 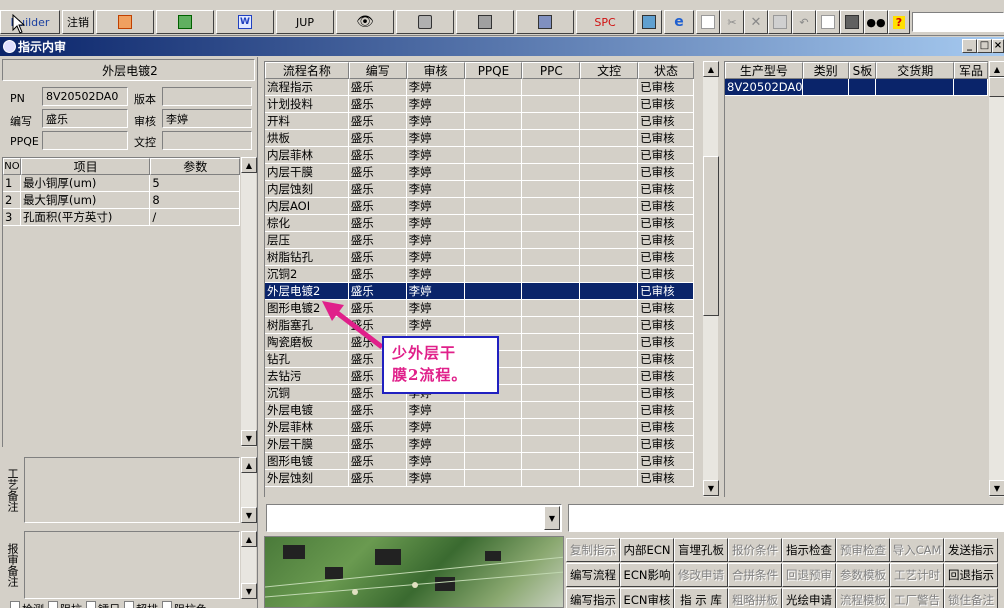 I want to click on toolbar-combo, so click(x=958, y=22).